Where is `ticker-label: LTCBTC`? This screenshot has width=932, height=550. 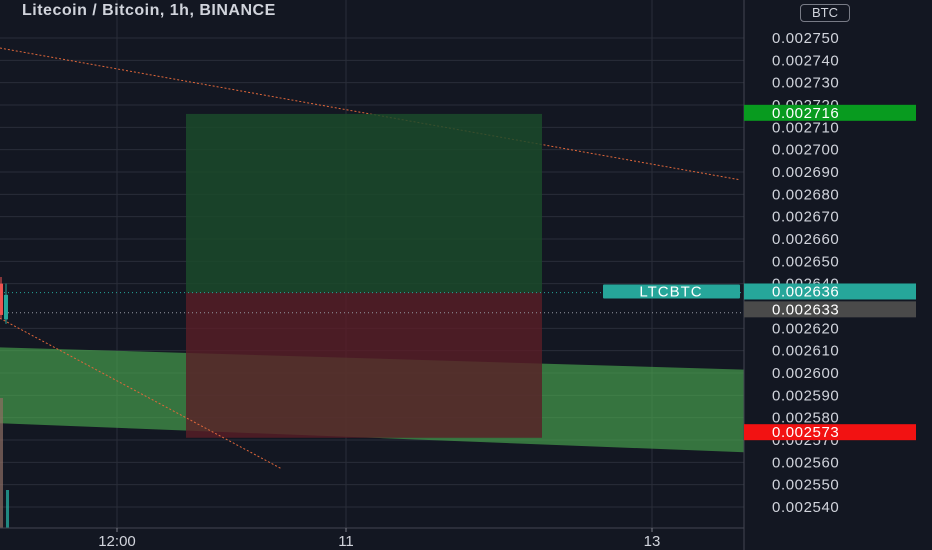 ticker-label: LTCBTC is located at coordinates (670, 291).